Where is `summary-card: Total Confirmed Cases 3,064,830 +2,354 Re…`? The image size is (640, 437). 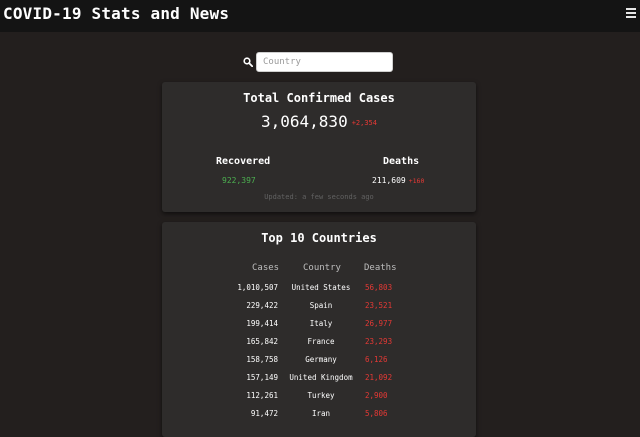
summary-card: Total Confirmed Cases 3,064,830 +2,354 Re… is located at coordinates (319, 147).